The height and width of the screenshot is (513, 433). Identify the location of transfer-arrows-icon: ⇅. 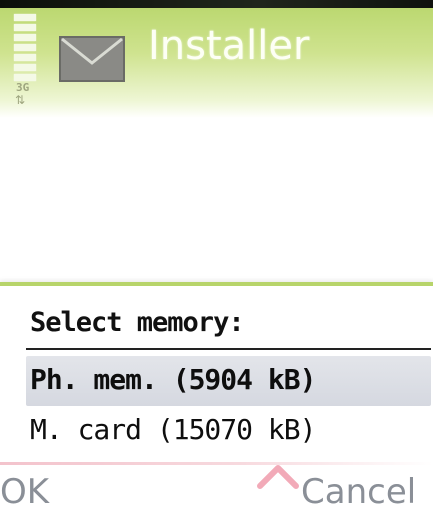
(20, 100).